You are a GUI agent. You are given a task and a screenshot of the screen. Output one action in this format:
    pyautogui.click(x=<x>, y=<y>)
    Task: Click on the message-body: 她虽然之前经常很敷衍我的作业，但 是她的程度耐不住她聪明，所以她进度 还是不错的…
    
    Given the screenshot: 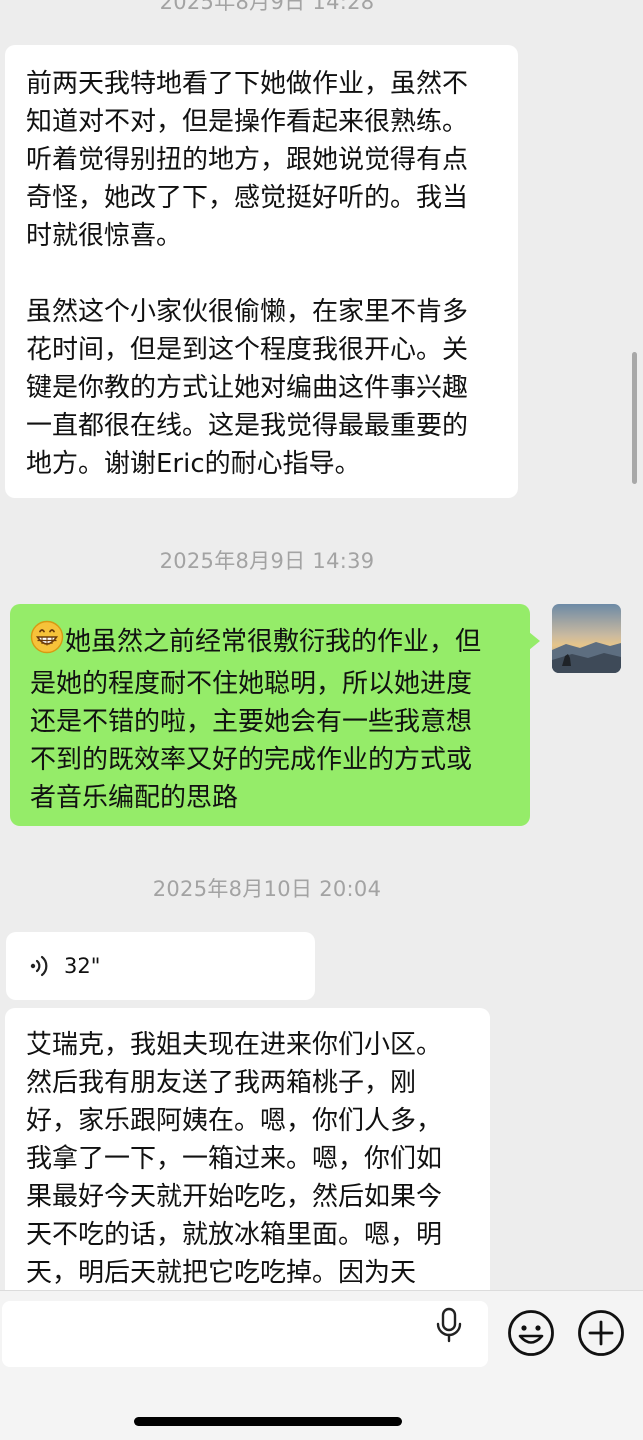 What is the action you would take?
    pyautogui.click(x=256, y=720)
    